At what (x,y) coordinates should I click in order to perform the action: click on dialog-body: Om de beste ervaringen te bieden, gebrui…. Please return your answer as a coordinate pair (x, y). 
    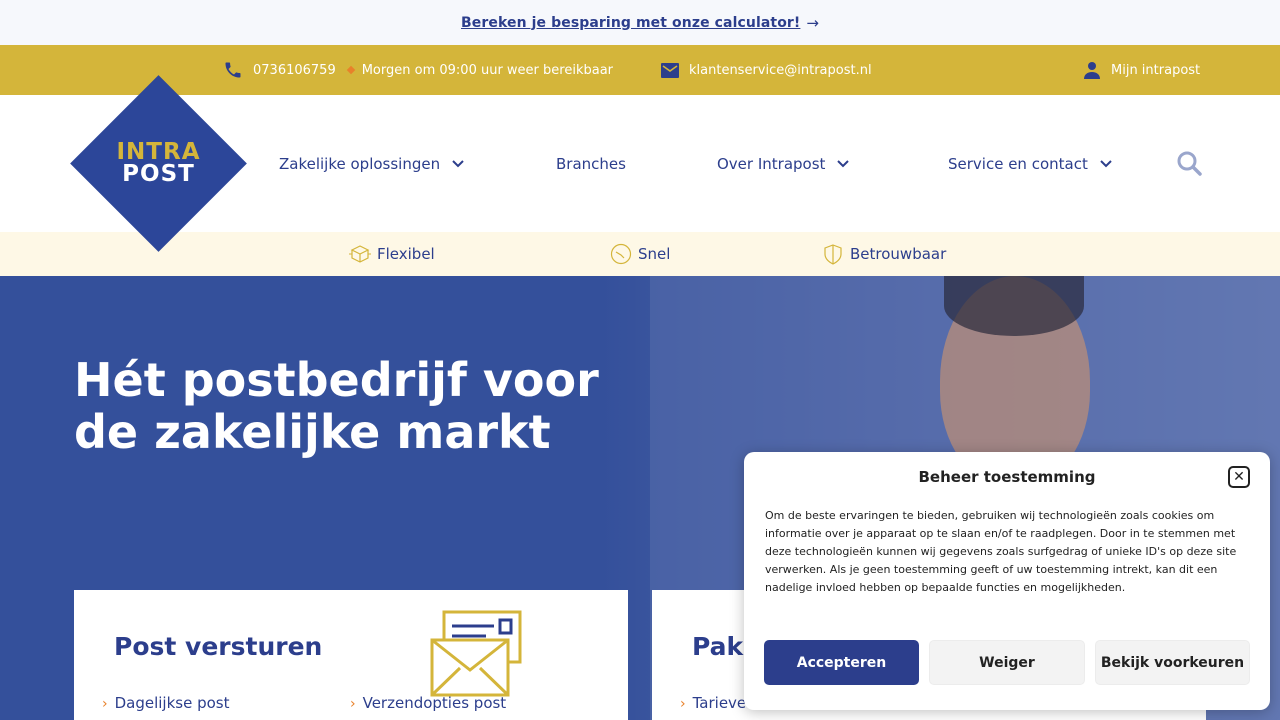
    Looking at the image, I should click on (1001, 551).